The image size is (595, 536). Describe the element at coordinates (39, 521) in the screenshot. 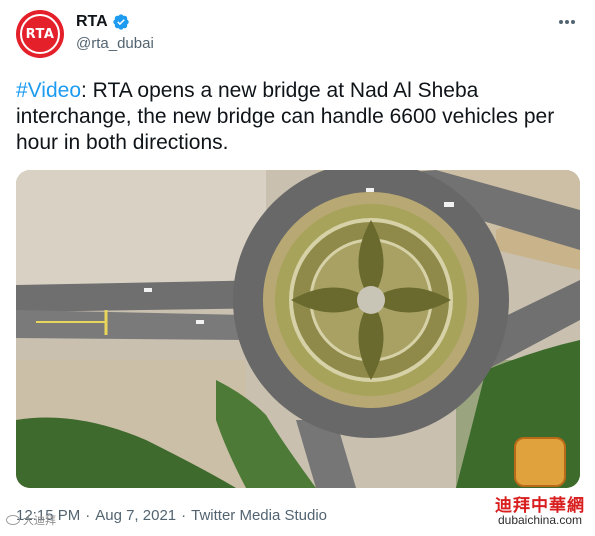

I see `watermark-left-text: 大迪拜` at that location.